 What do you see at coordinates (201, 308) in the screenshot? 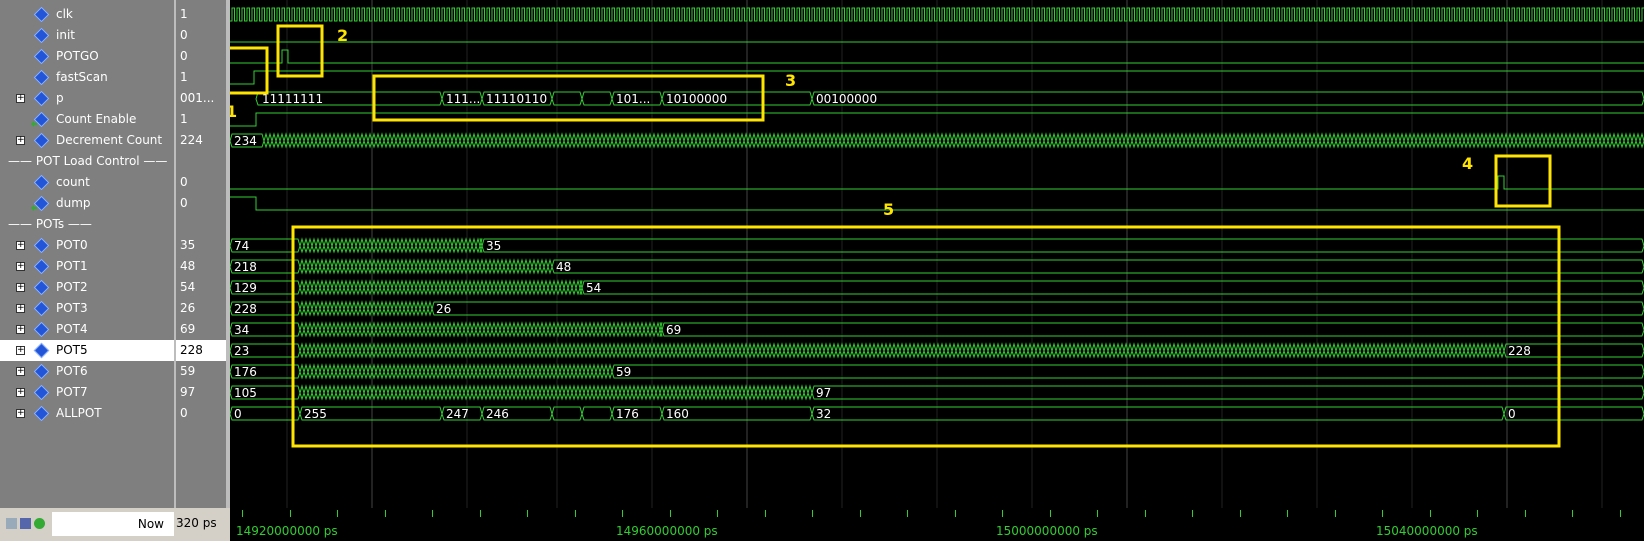
I see `signal-value-row: 26` at bounding box center [201, 308].